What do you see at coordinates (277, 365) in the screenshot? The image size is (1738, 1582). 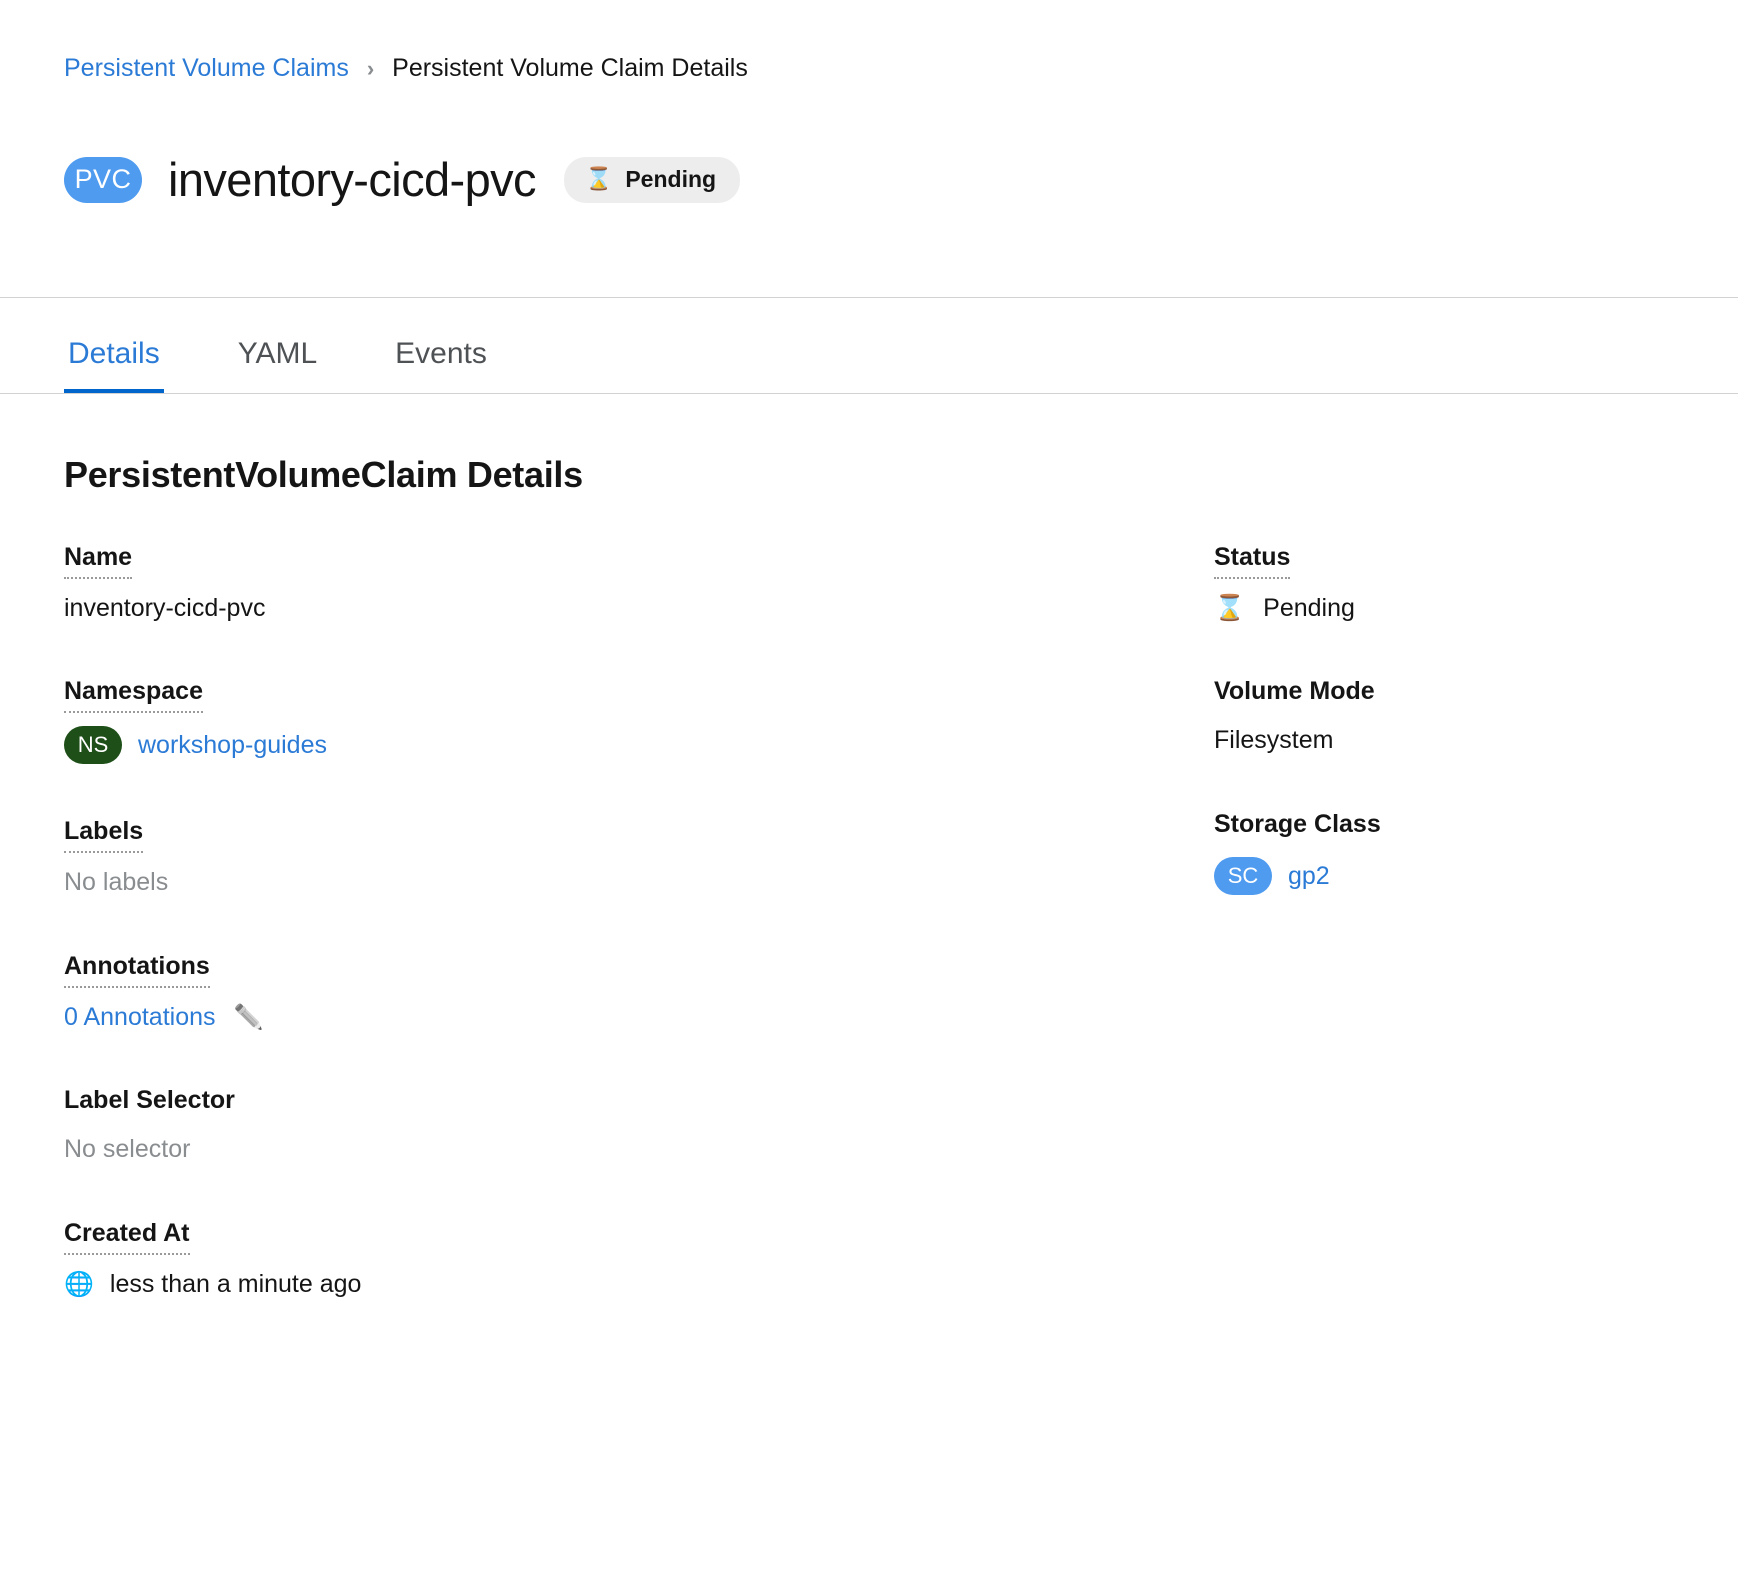 I see `tab-yaml: YAML` at bounding box center [277, 365].